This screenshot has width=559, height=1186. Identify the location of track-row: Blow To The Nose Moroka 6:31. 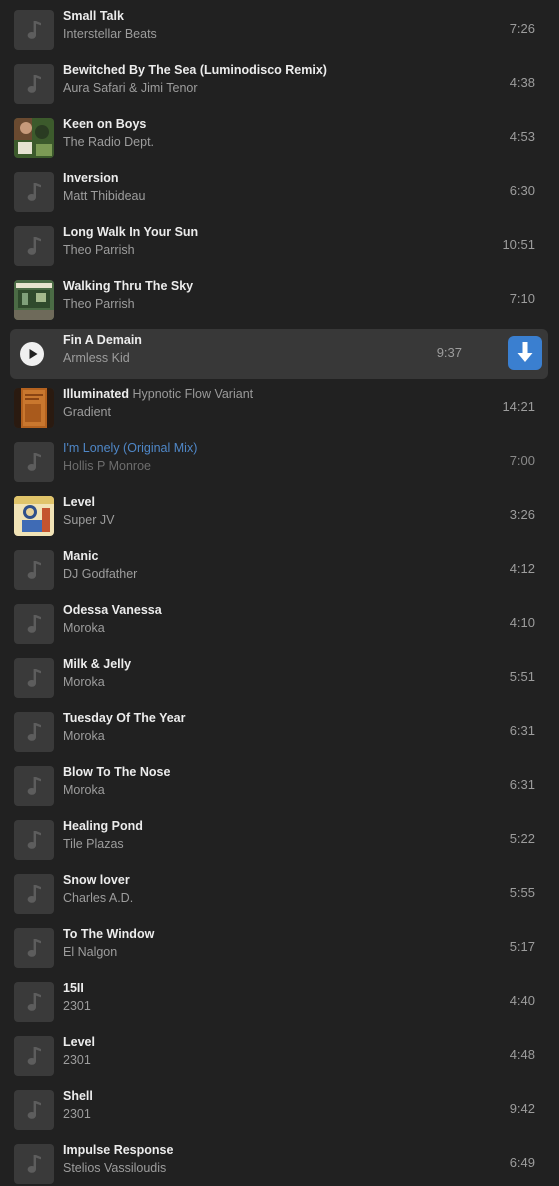
(279, 786).